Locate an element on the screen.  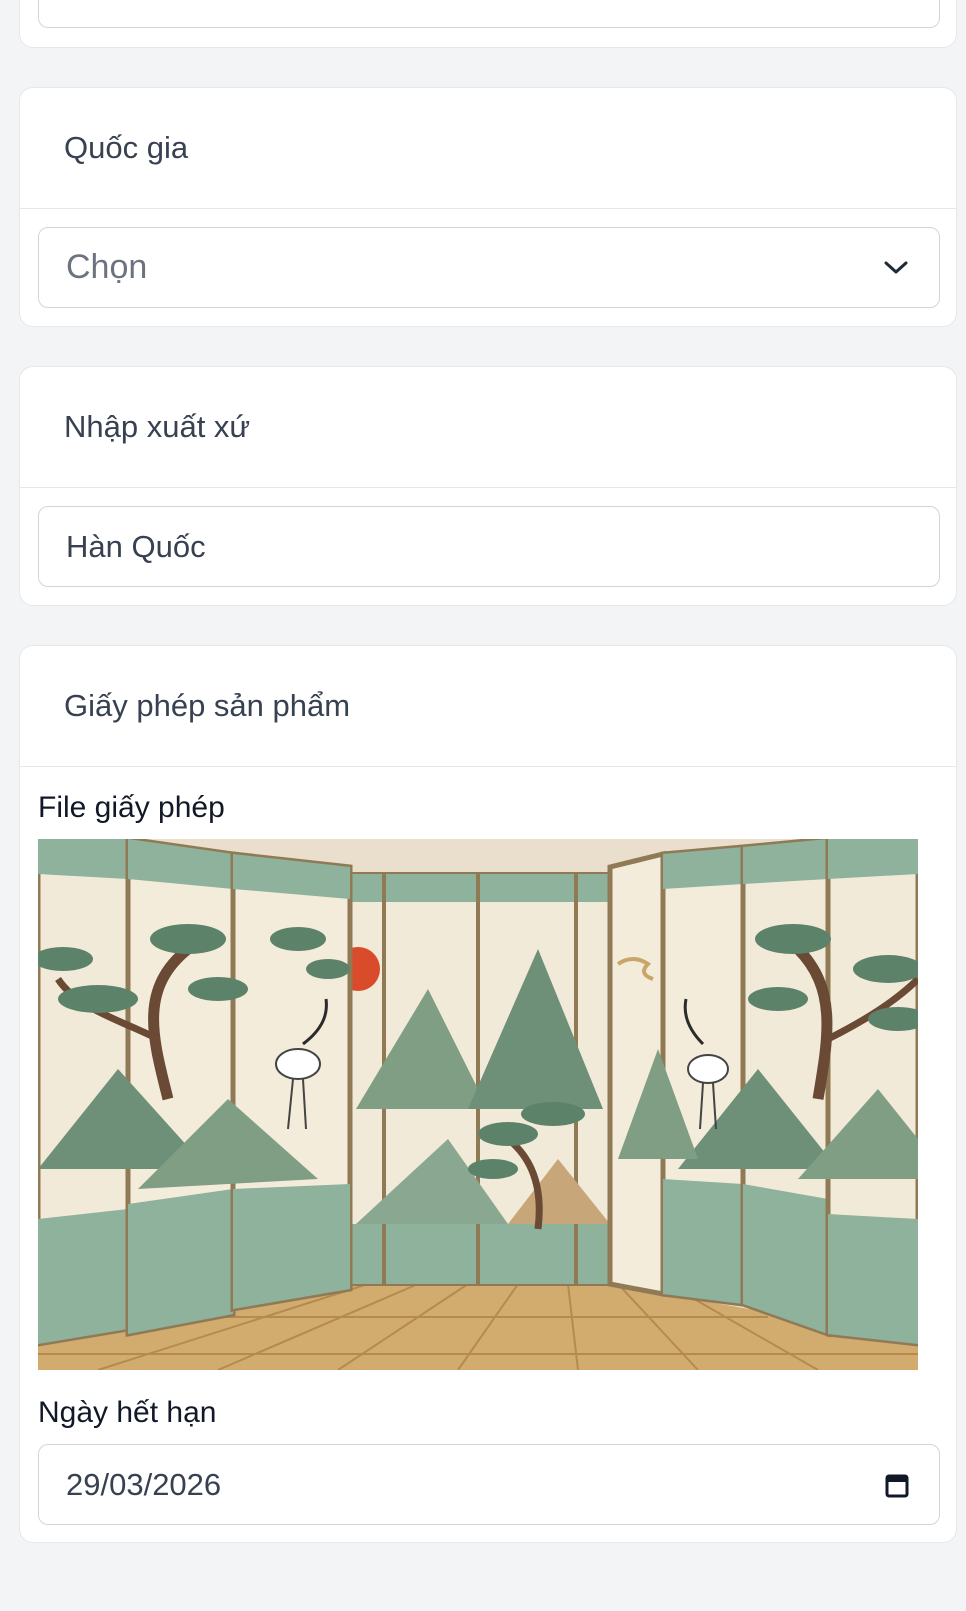
calendar-icon is located at coordinates (897, 1485).